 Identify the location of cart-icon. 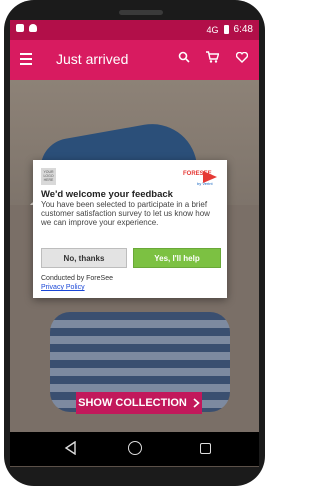
(213, 58).